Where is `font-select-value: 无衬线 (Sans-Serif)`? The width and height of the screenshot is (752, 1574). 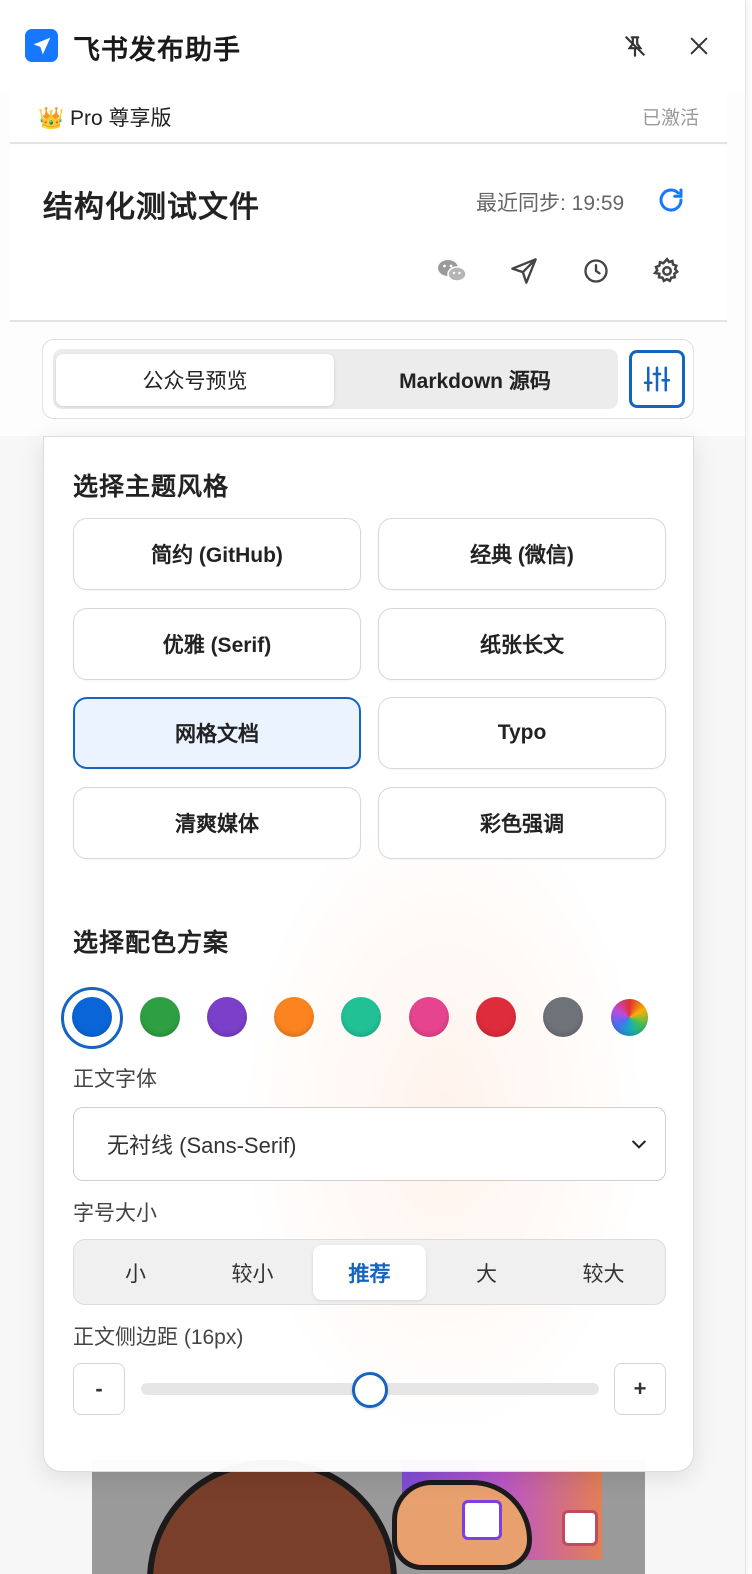 font-select-value: 无衬线 (Sans-Serif) is located at coordinates (202, 1145).